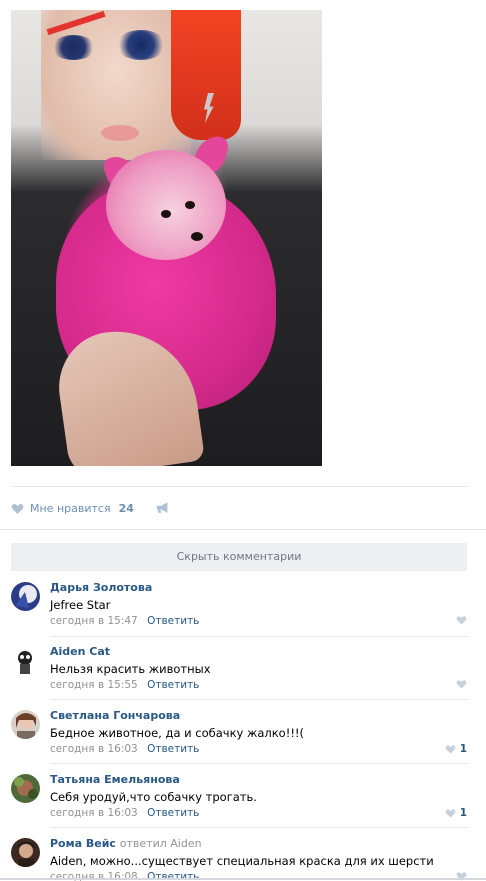 This screenshot has width=486, height=881. What do you see at coordinates (130, 669) in the screenshot?
I see `comment-text: Нельзя красить животных` at bounding box center [130, 669].